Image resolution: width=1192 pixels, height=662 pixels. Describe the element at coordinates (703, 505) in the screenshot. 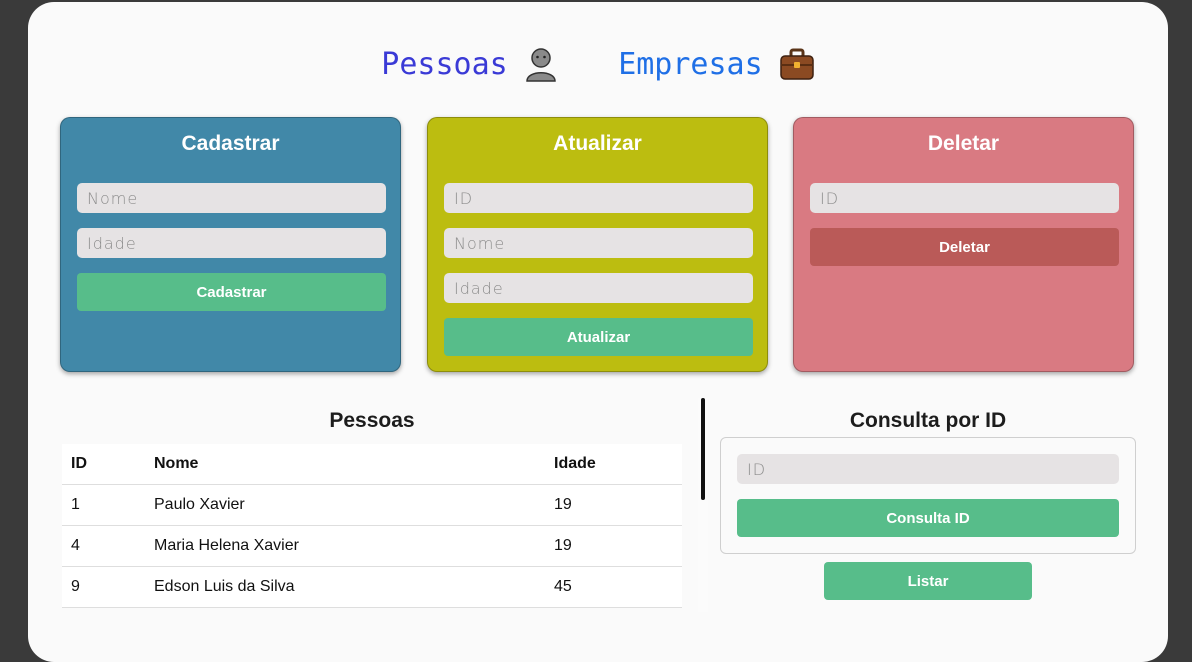

I see `table-scrollbar` at that location.